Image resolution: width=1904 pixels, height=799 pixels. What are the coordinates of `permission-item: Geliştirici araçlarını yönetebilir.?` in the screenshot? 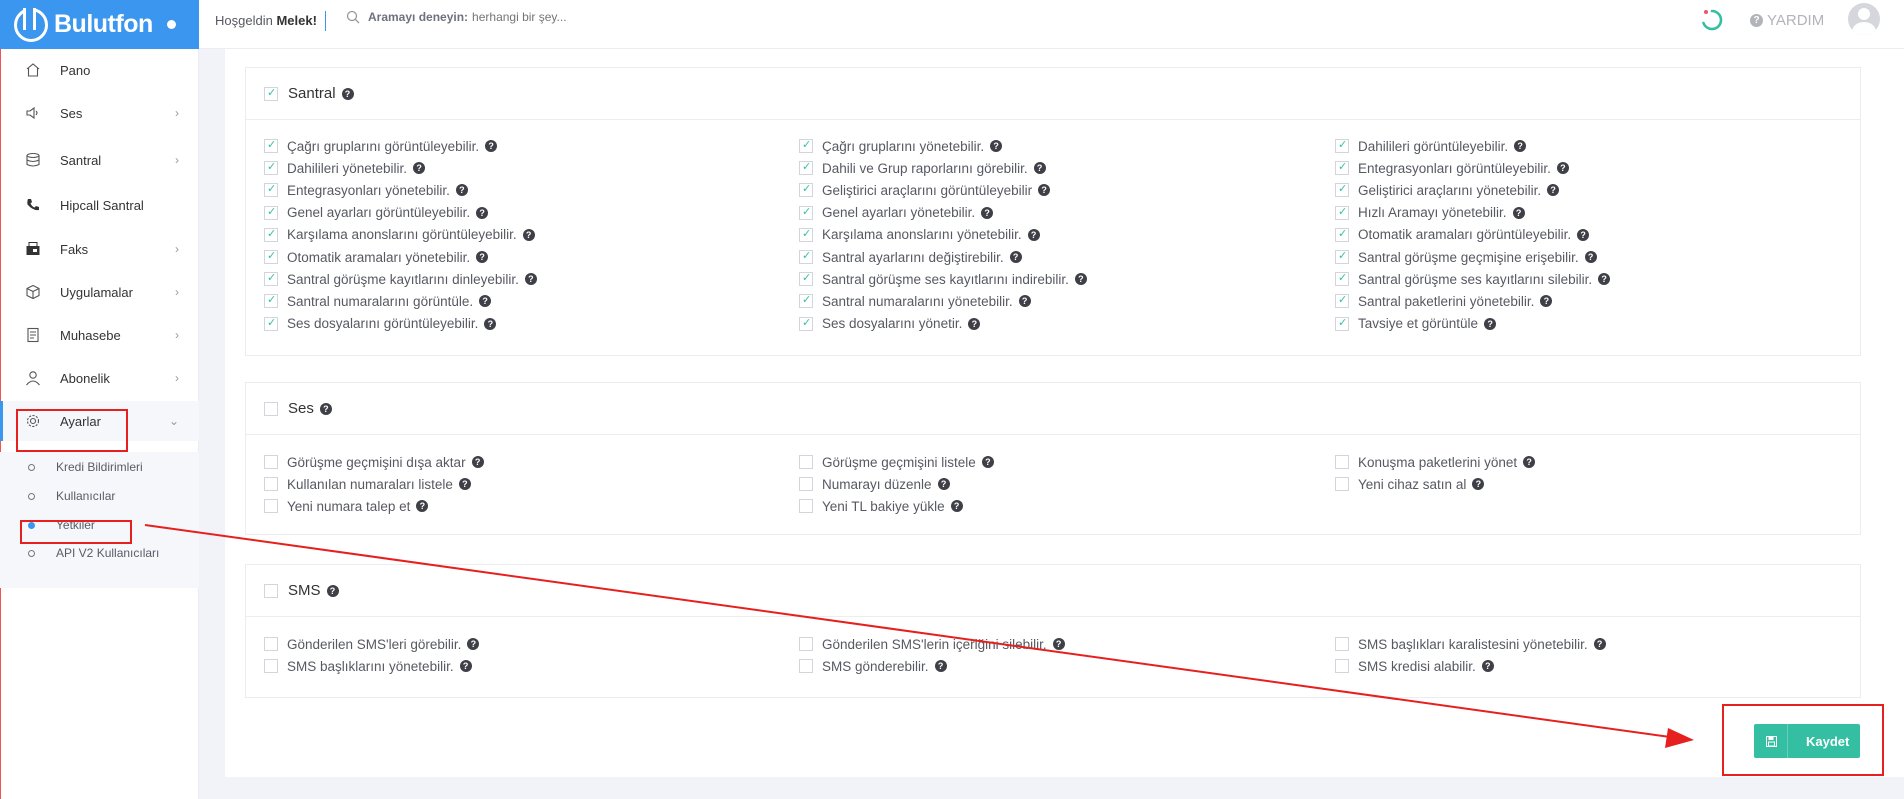 It's located at (1447, 190).